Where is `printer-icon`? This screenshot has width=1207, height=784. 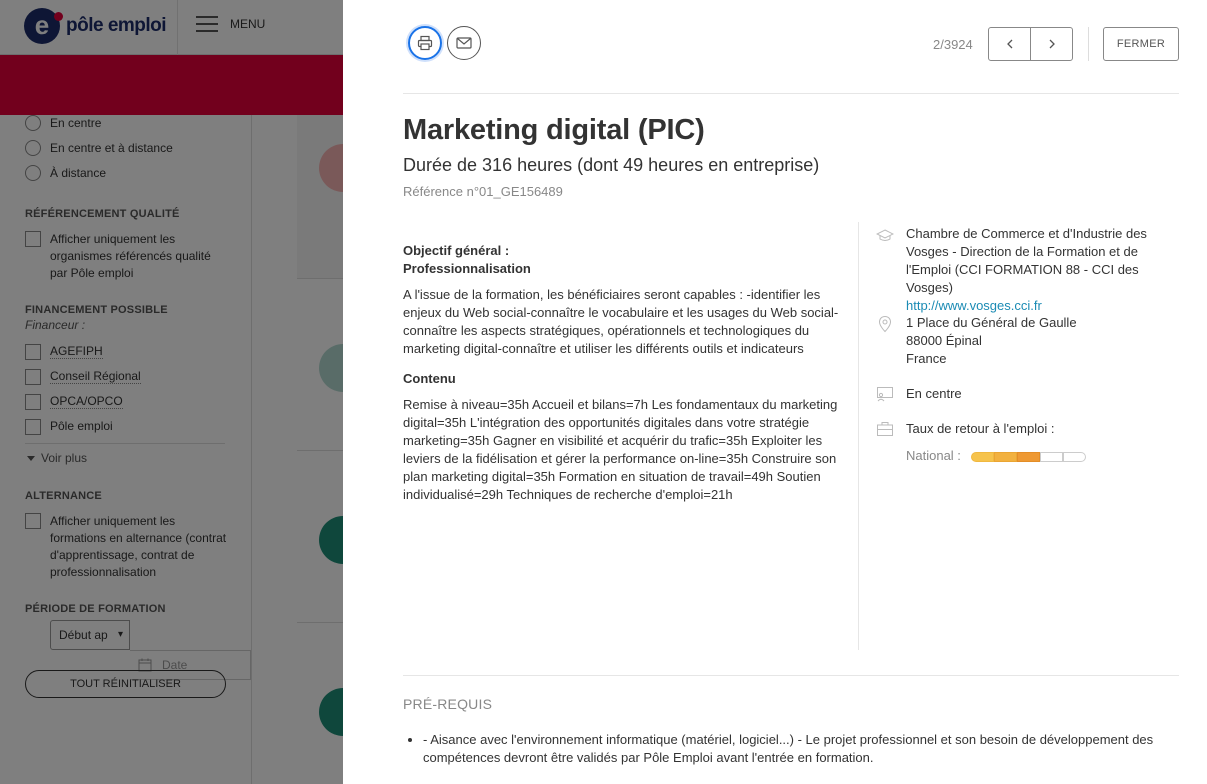 printer-icon is located at coordinates (425, 43).